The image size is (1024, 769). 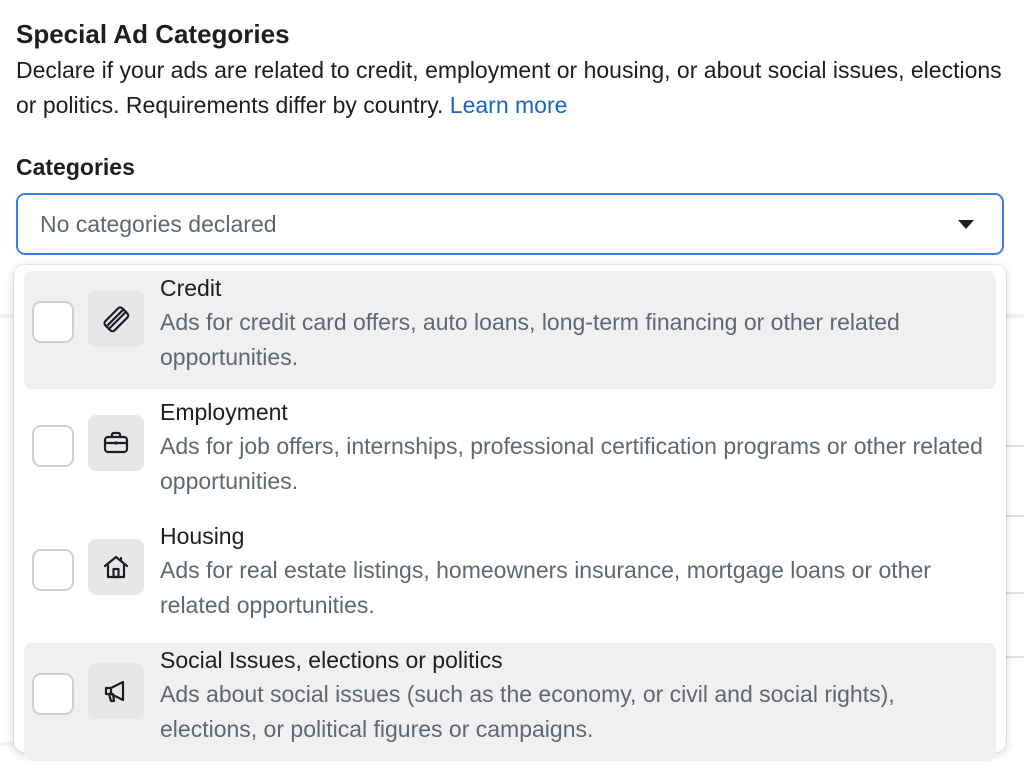 What do you see at coordinates (331, 660) in the screenshot?
I see `option-social-issues-title: Social Issues, elections or politics` at bounding box center [331, 660].